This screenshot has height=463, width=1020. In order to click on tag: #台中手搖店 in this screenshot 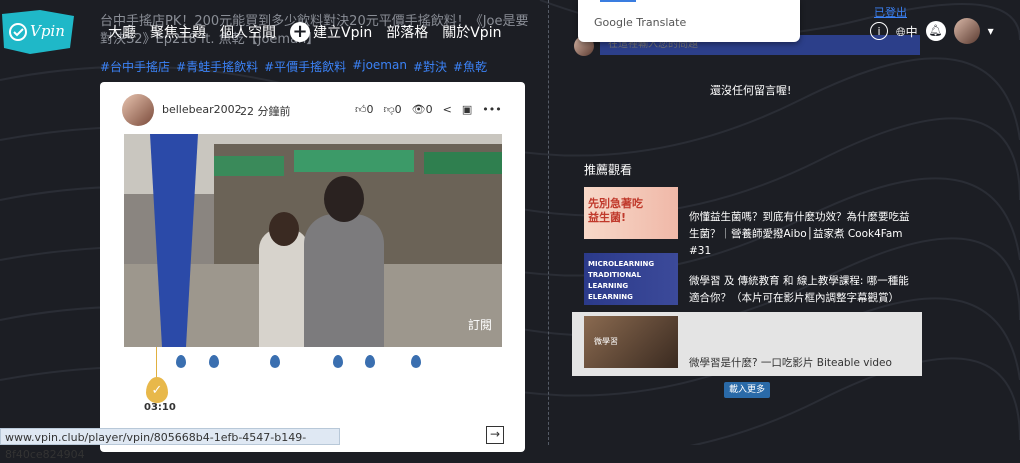, I will do `click(135, 66)`.